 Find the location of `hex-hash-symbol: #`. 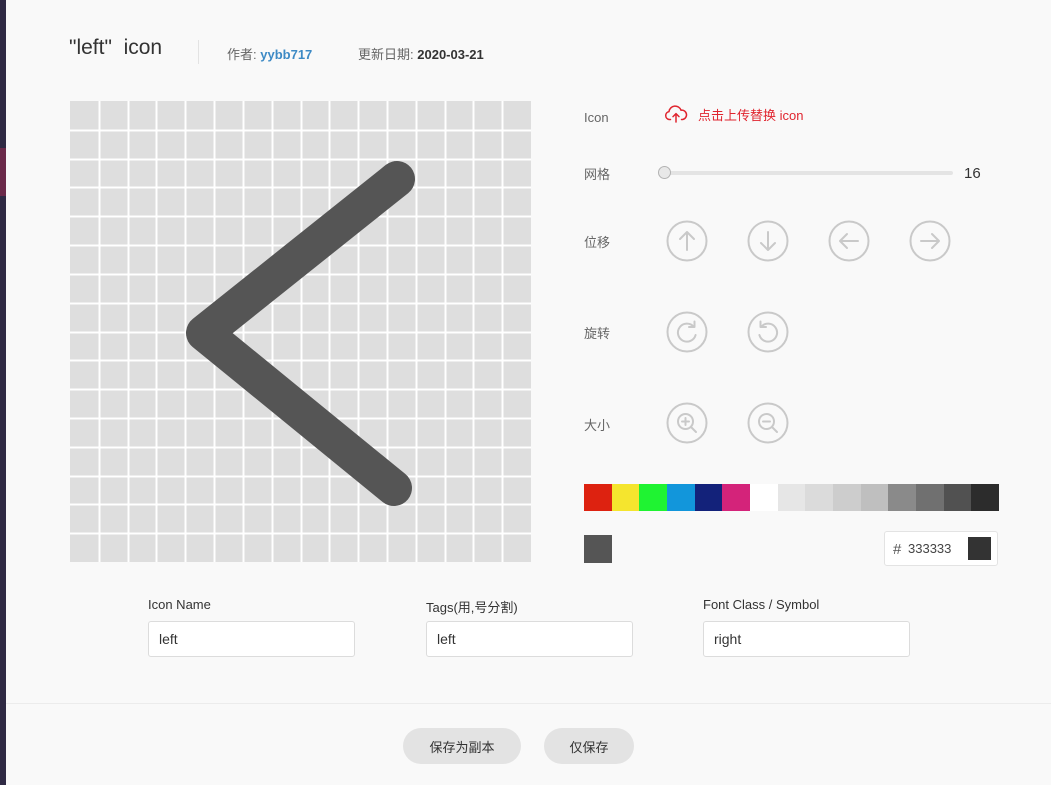

hex-hash-symbol: # is located at coordinates (897, 549).